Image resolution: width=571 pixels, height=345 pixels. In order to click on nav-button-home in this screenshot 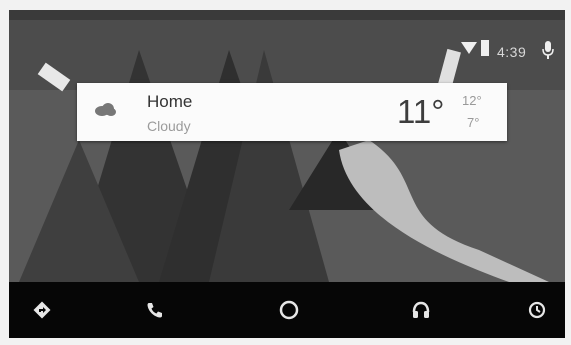, I will do `click(289, 310)`.